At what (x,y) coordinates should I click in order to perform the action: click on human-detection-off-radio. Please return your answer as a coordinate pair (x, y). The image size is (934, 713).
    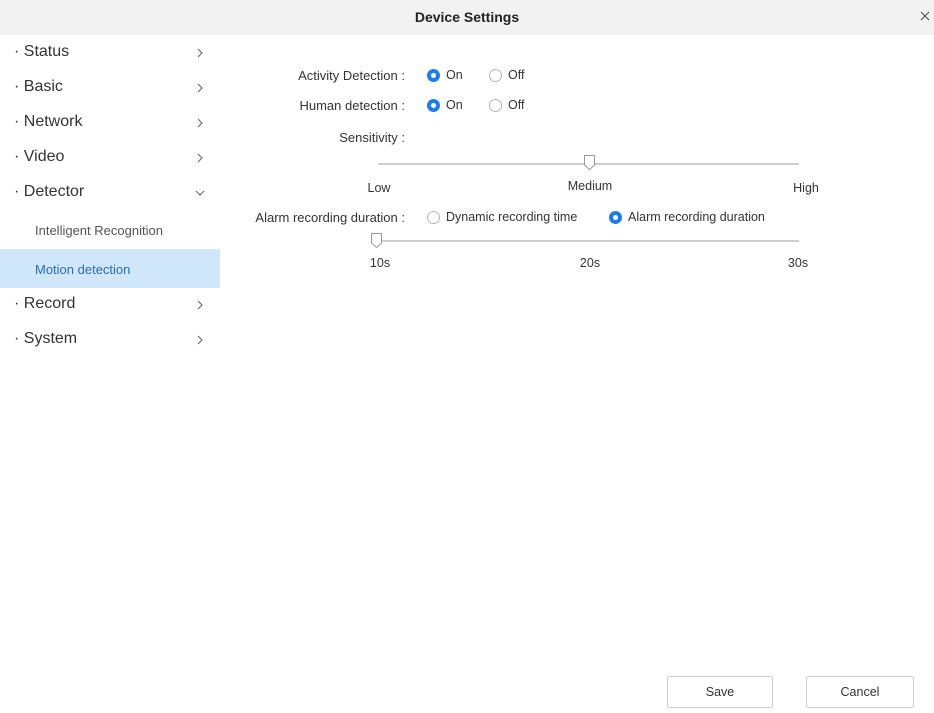
    Looking at the image, I should click on (495, 105).